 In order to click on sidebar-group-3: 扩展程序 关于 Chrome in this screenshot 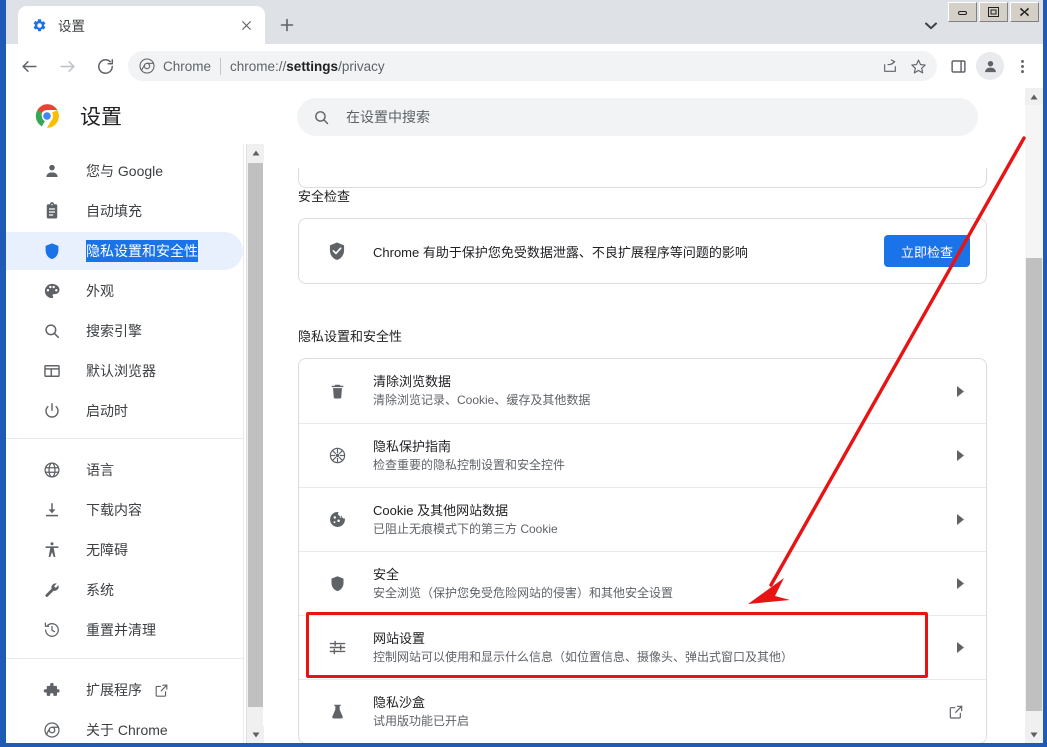, I will do `click(124, 700)`.